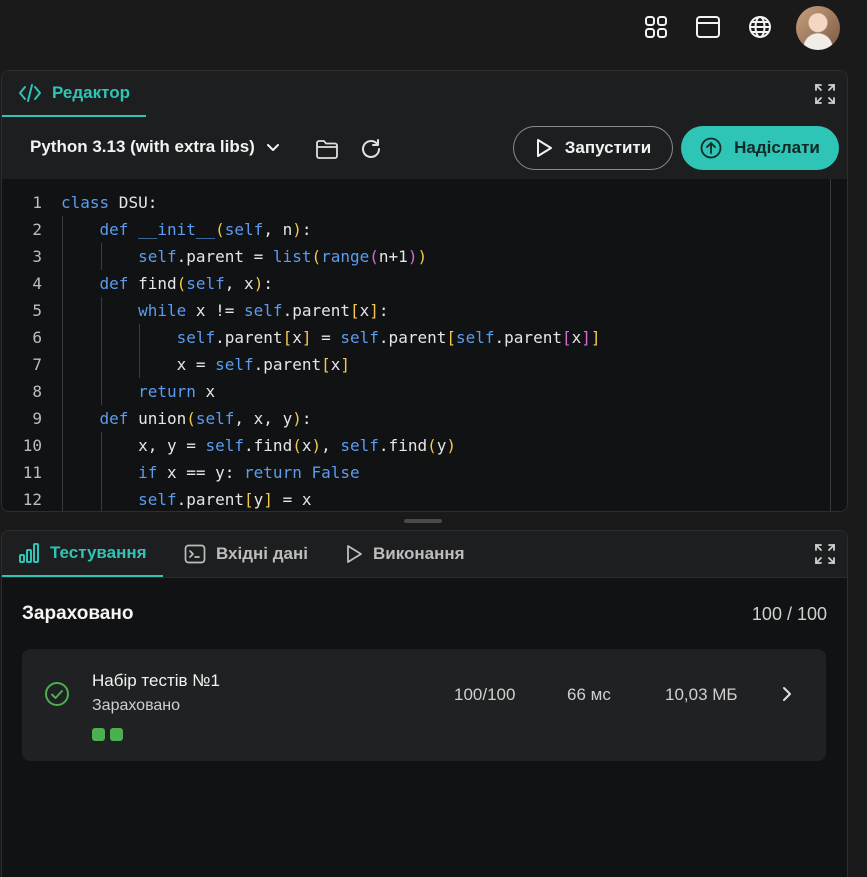 This screenshot has height=877, width=867. Describe the element at coordinates (37, 391) in the screenshot. I see `line-number: 8` at that location.